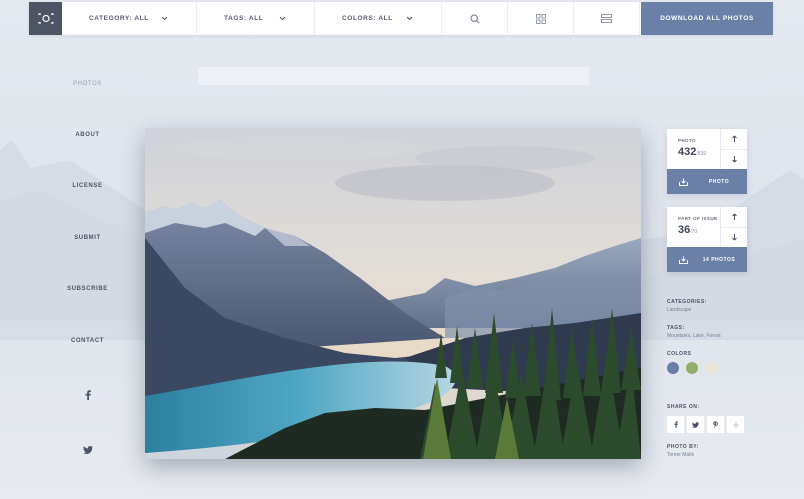 The height and width of the screenshot is (499, 804). What do you see at coordinates (683, 451) in the screenshot?
I see `photo-by-section: PHOTO BY: Tomer Malik` at bounding box center [683, 451].